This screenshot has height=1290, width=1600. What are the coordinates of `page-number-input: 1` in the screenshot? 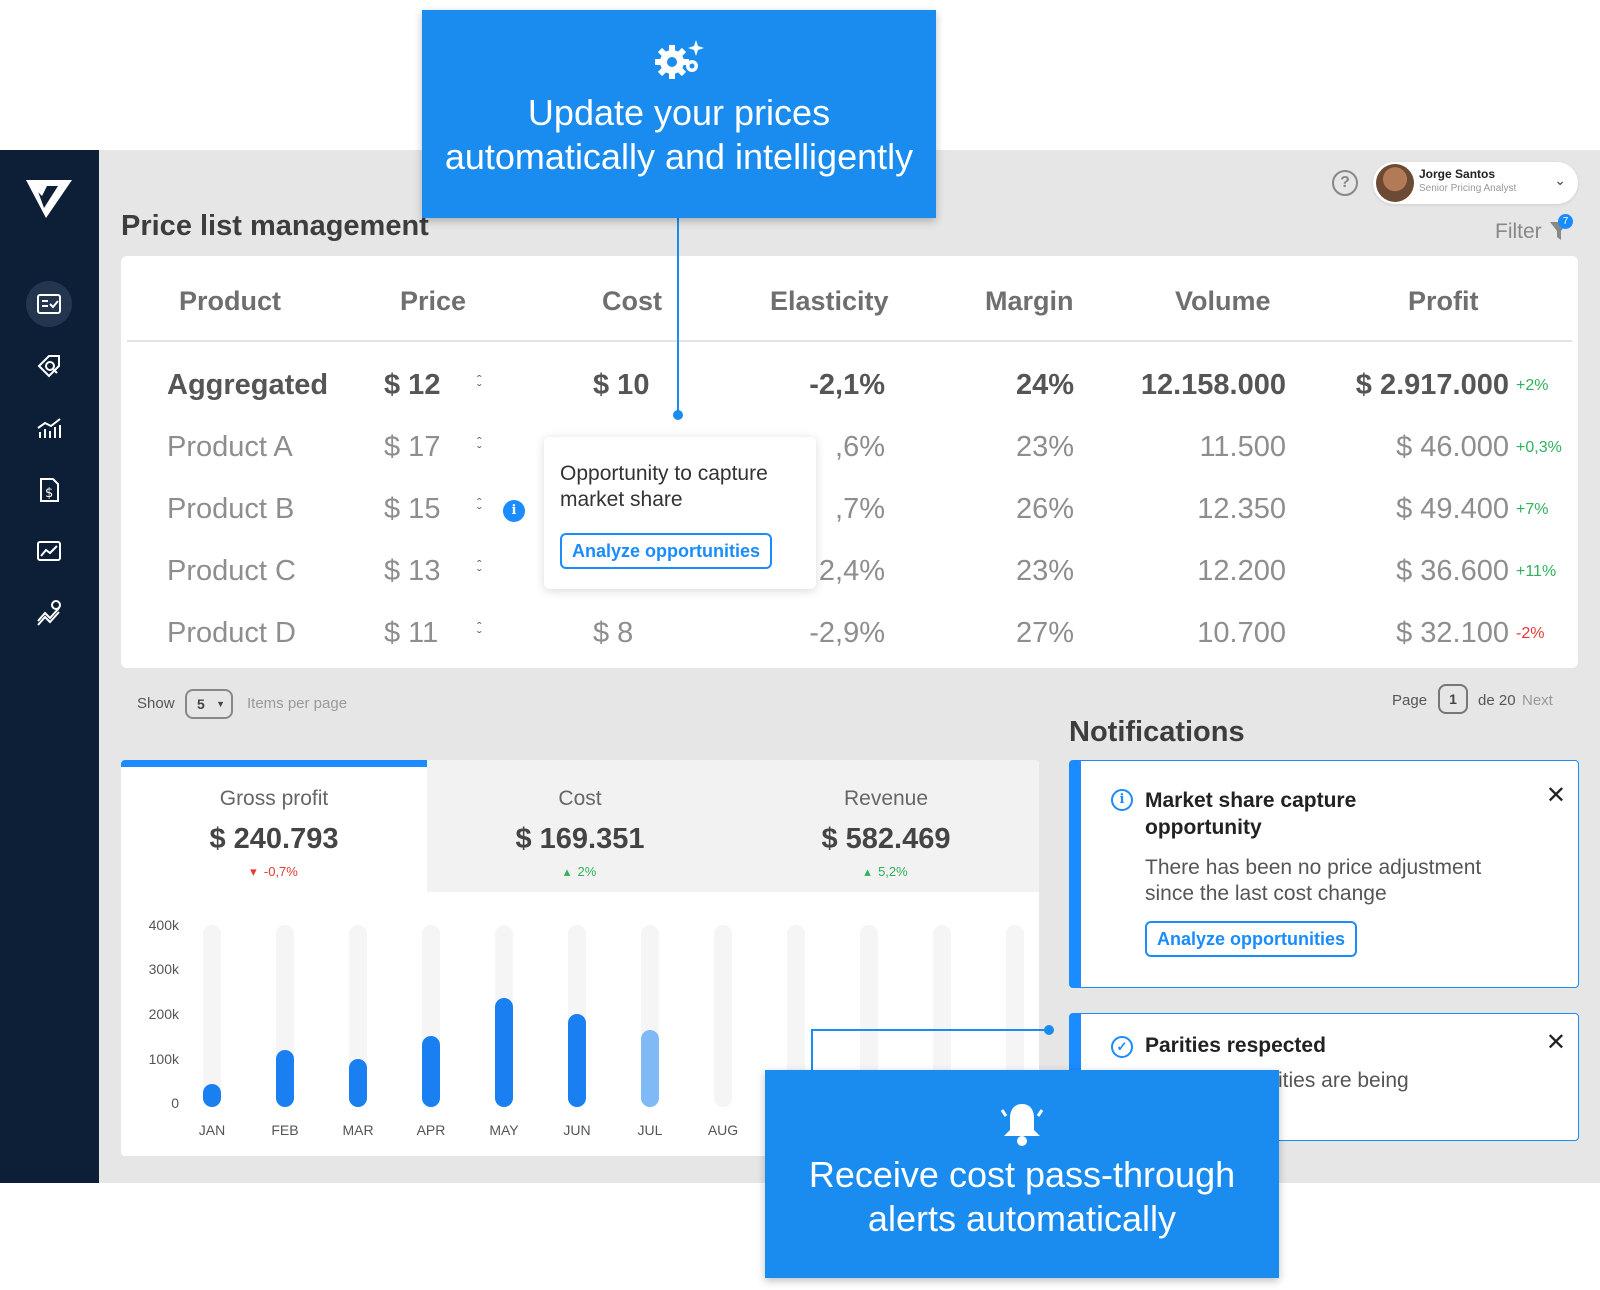 It's located at (1453, 699).